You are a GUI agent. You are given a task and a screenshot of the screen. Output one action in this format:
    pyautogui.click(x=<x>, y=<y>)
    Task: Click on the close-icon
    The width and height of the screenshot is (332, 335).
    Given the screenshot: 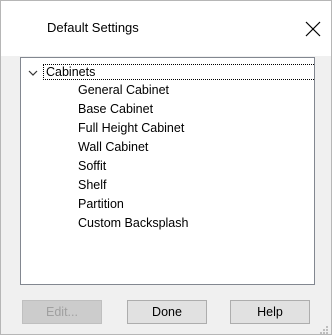 What is the action you would take?
    pyautogui.click(x=313, y=29)
    